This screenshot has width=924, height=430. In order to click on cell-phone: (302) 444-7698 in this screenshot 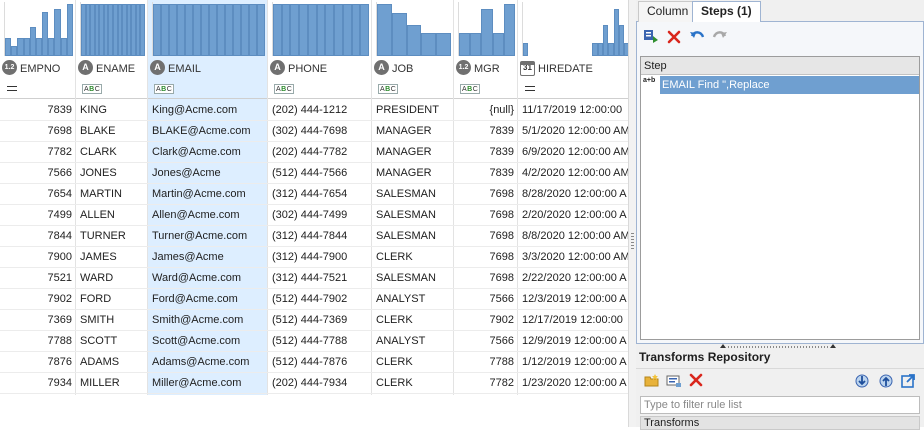, I will do `click(320, 131)`.